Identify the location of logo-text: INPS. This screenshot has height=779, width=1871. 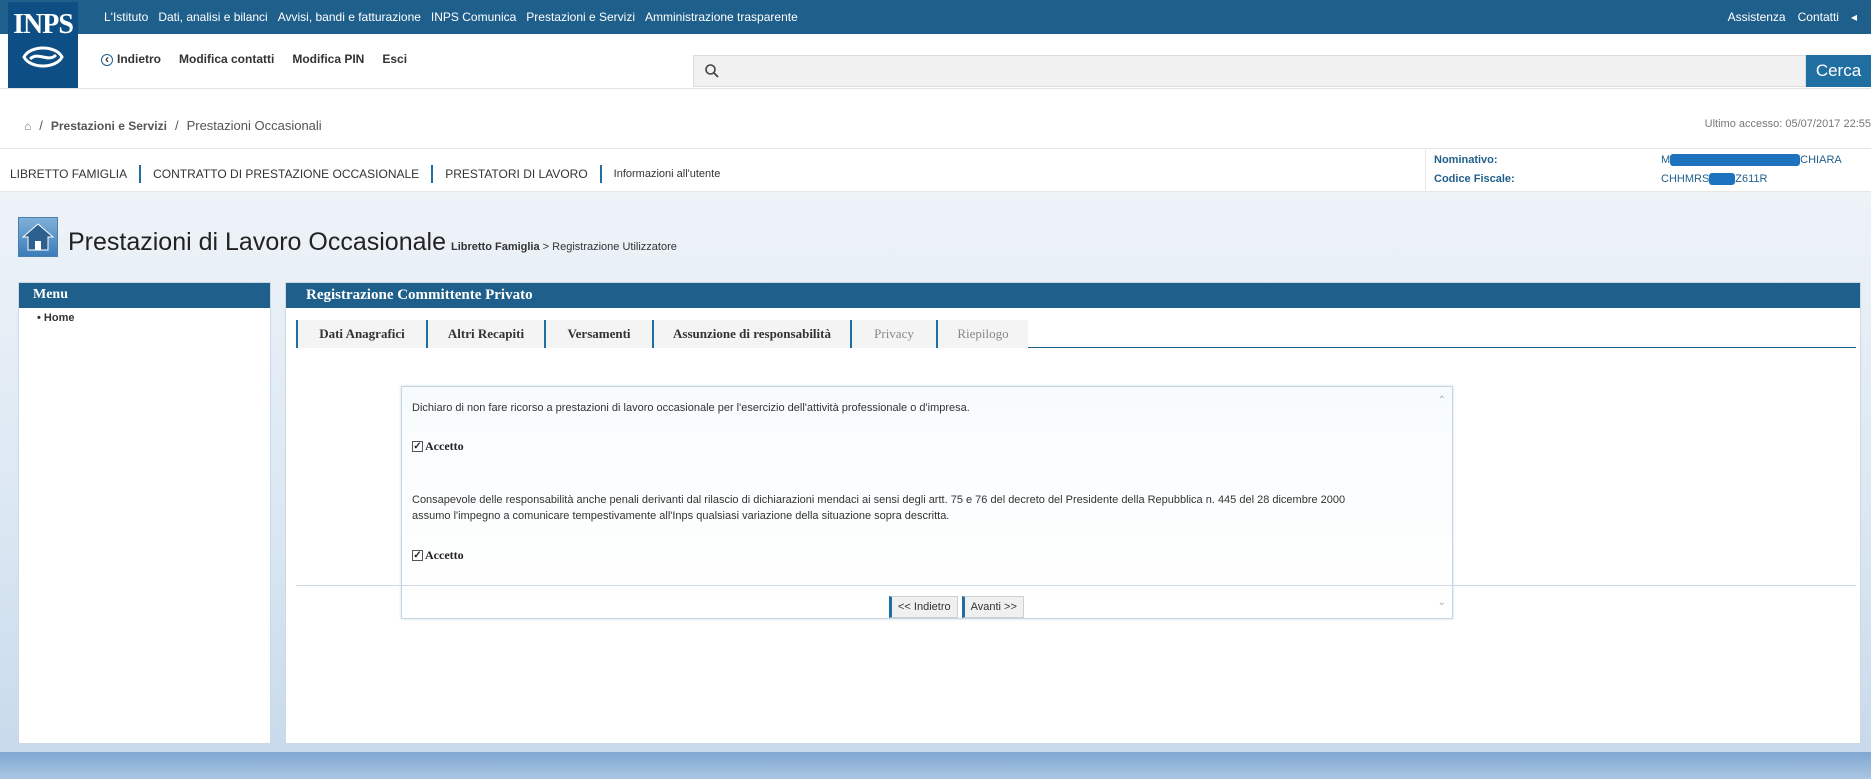
(43, 24).